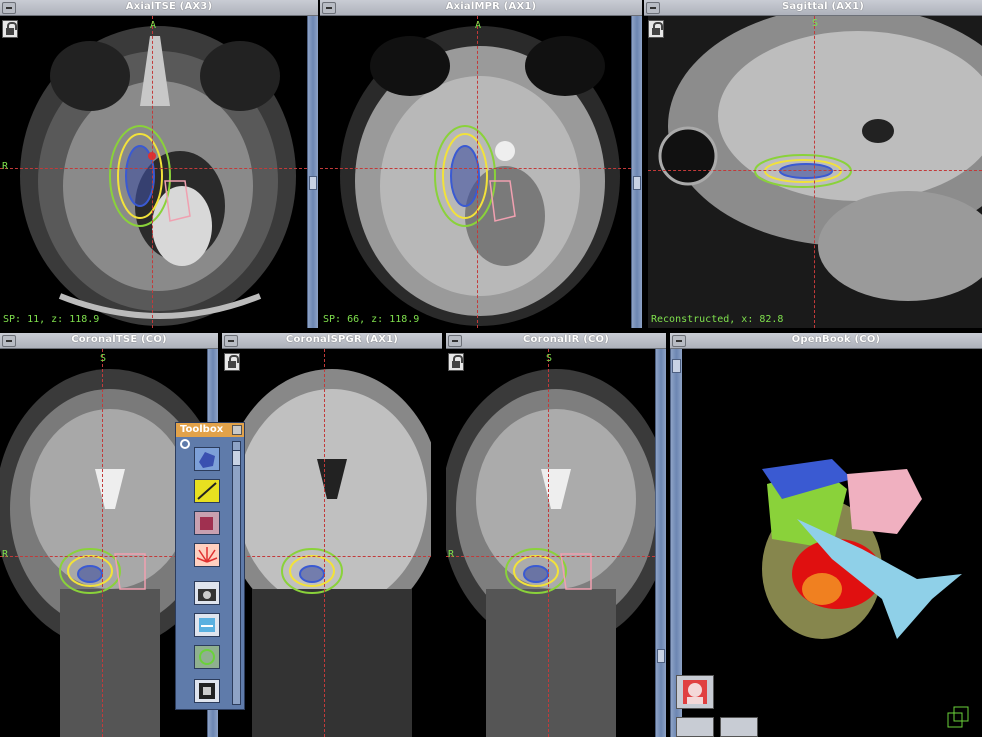  Describe the element at coordinates (695, 727) in the screenshot. I see `face-view-button` at that location.